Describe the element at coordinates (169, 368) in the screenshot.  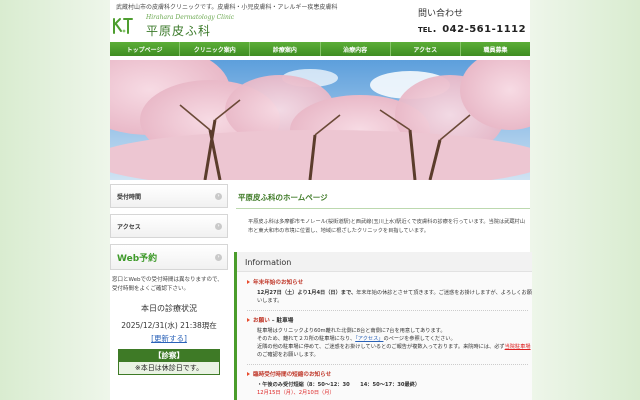
I see `status-message: ※本日は休診日です。` at that location.